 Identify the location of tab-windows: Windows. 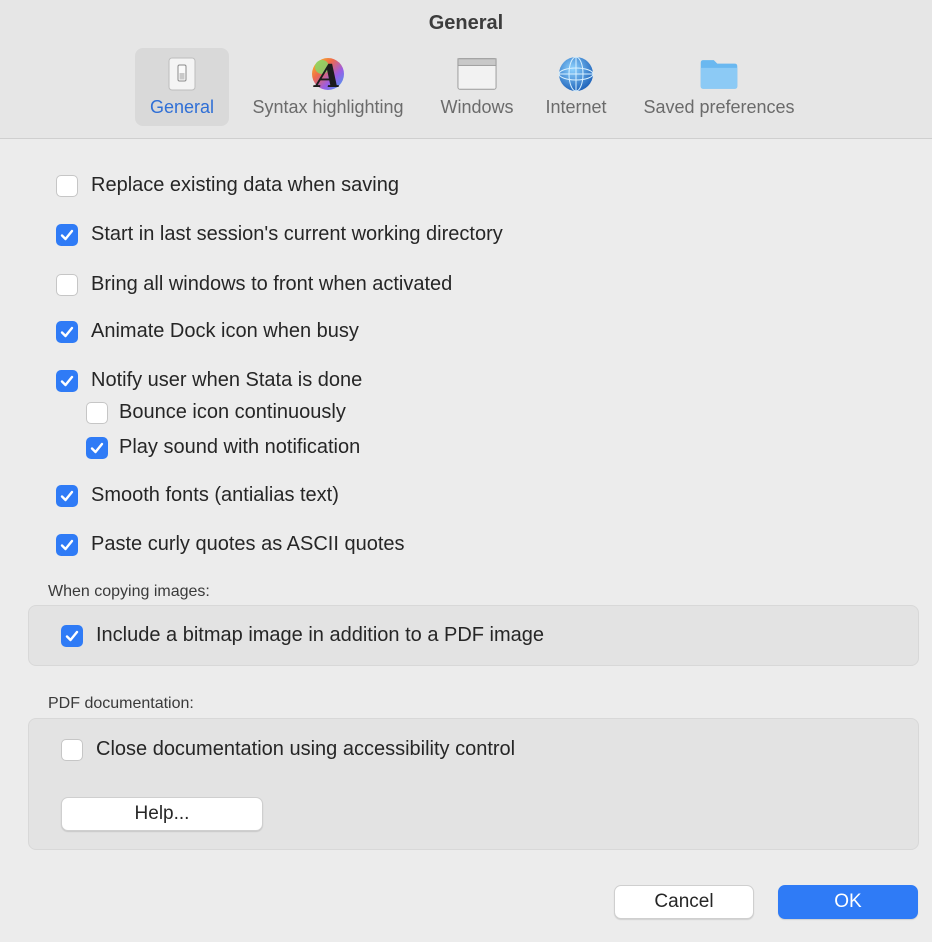
(477, 87).